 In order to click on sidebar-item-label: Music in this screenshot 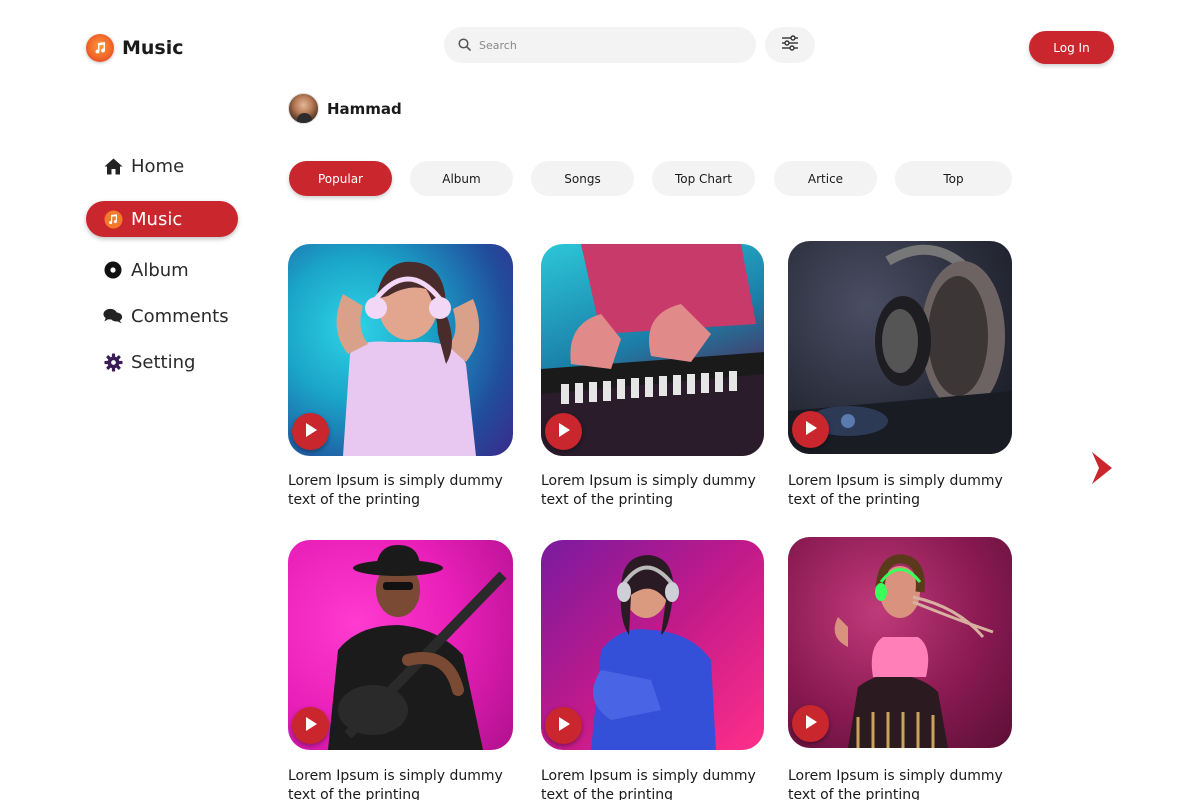, I will do `click(157, 219)`.